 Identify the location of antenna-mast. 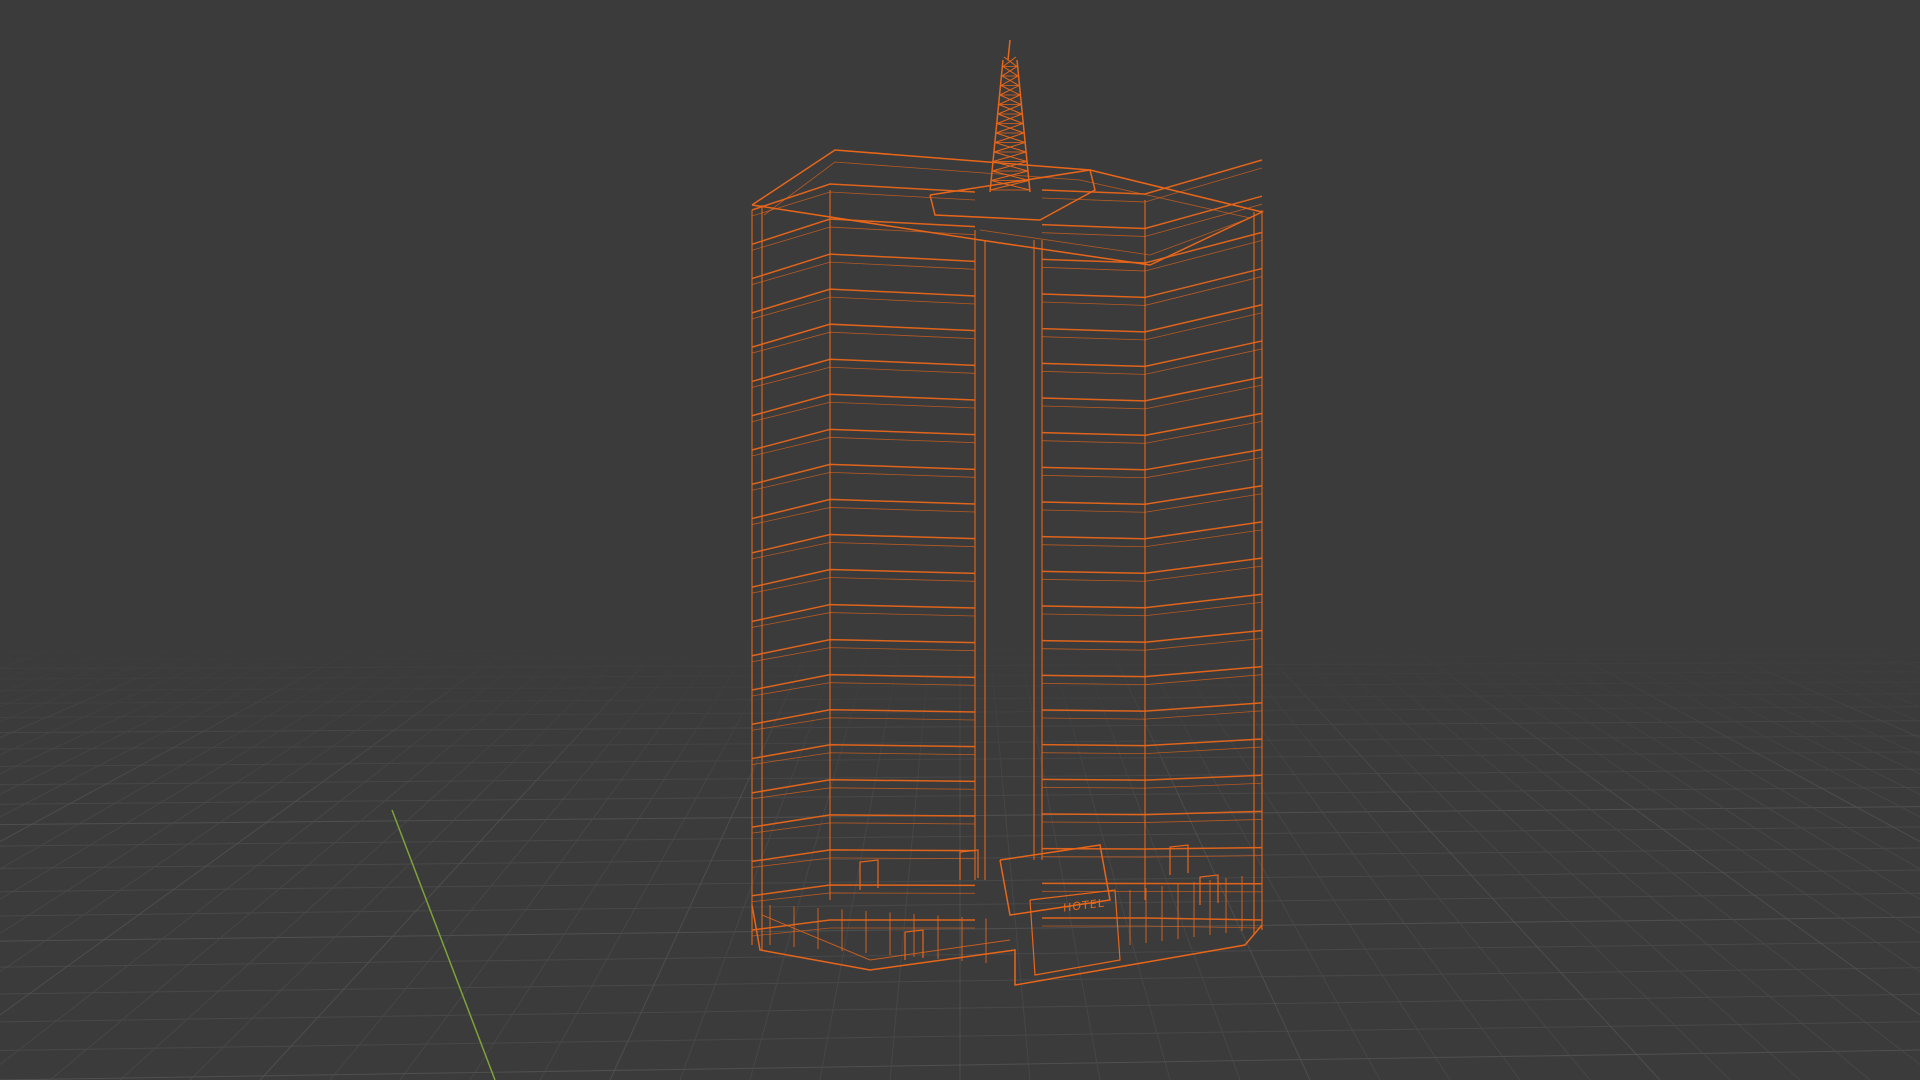
(1009, 50).